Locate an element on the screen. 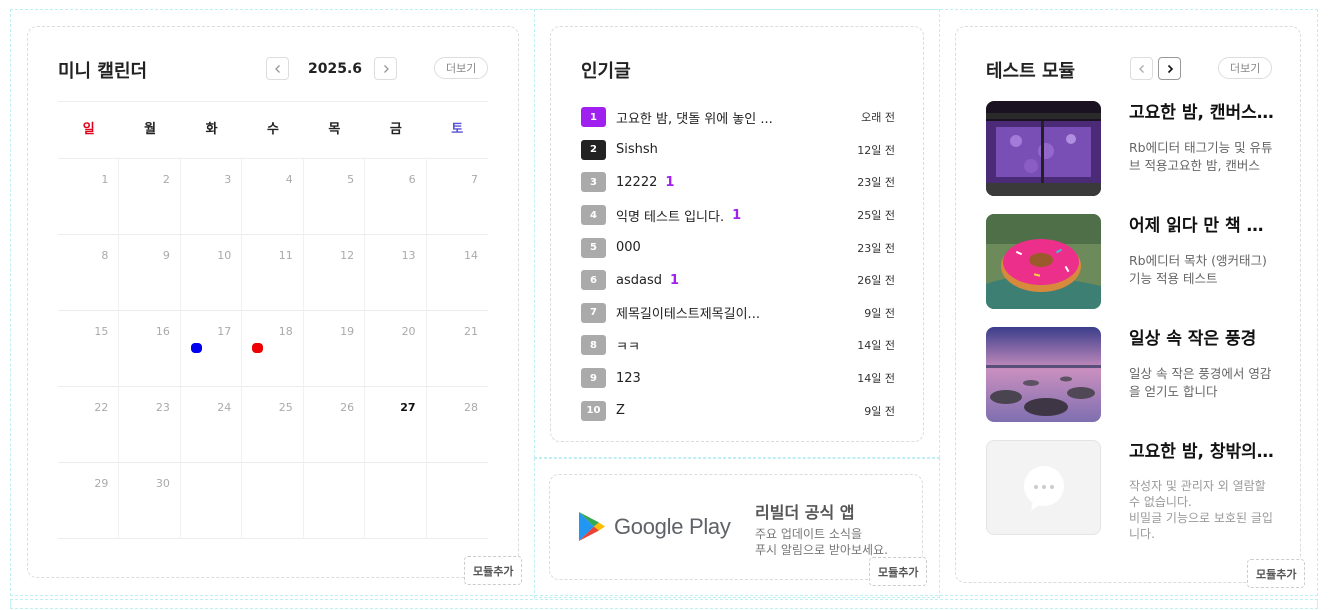 The image size is (1331, 610). calendar-day-cell: 10 is located at coordinates (211, 273).